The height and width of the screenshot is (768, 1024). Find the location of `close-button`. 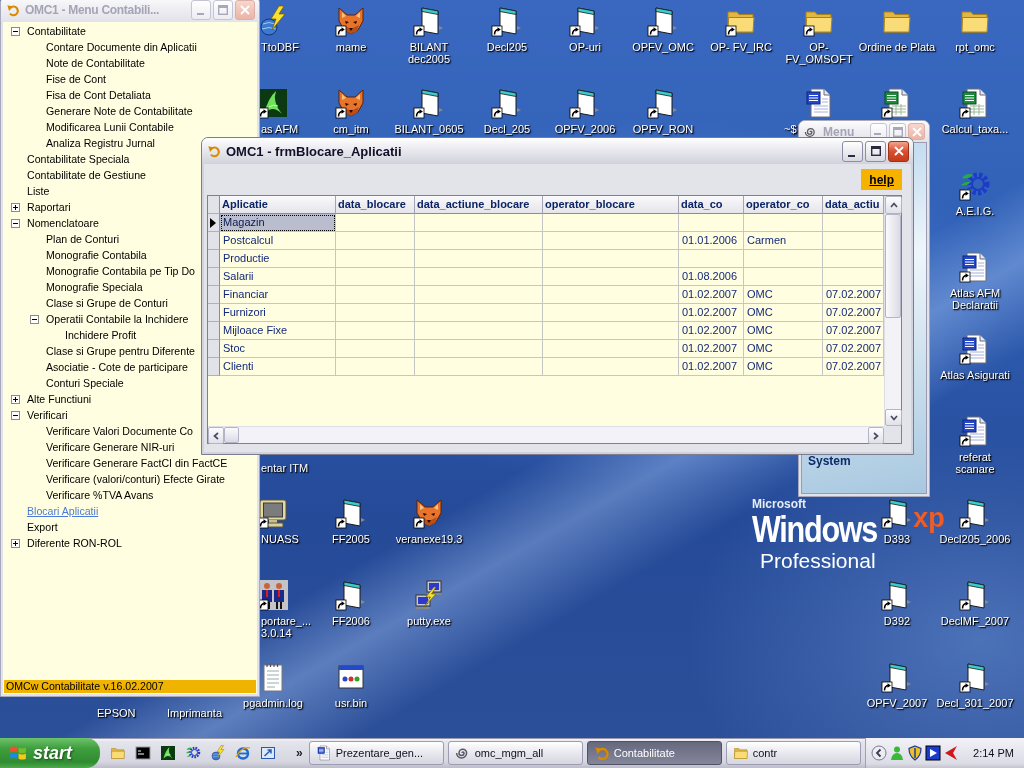

close-button is located at coordinates (898, 151).